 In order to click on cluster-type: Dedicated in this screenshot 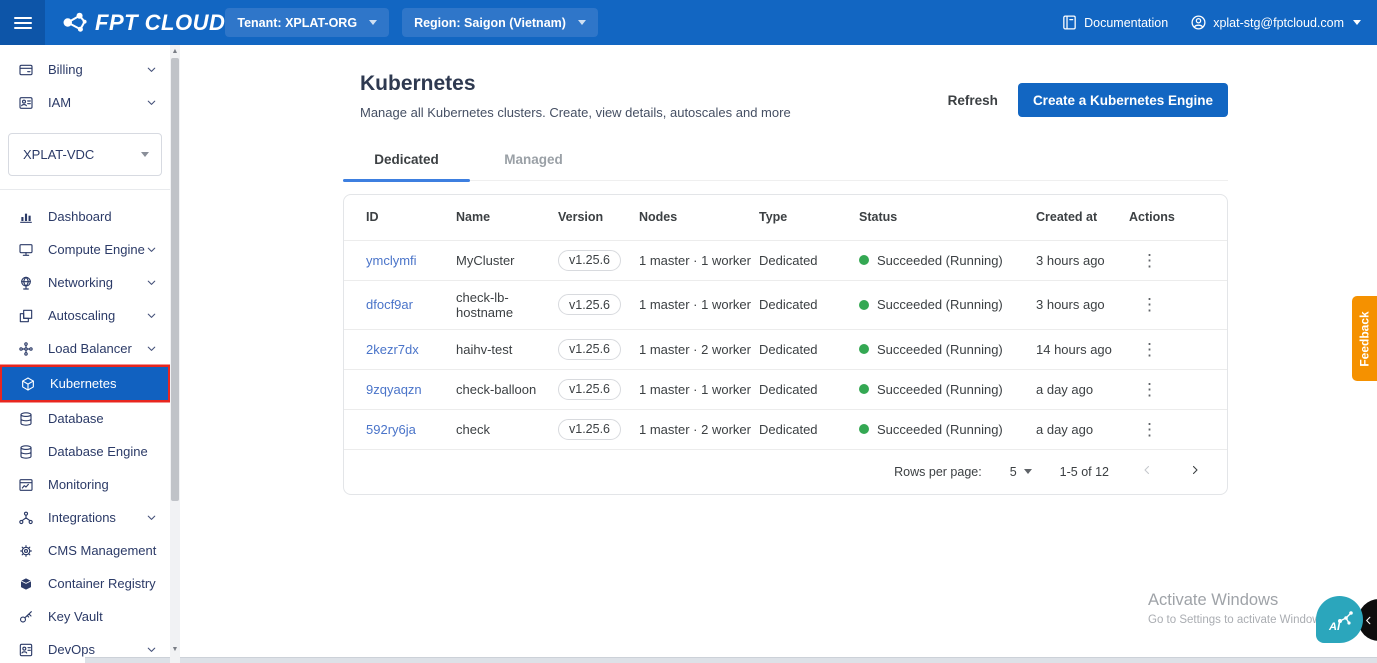, I will do `click(809, 348)`.